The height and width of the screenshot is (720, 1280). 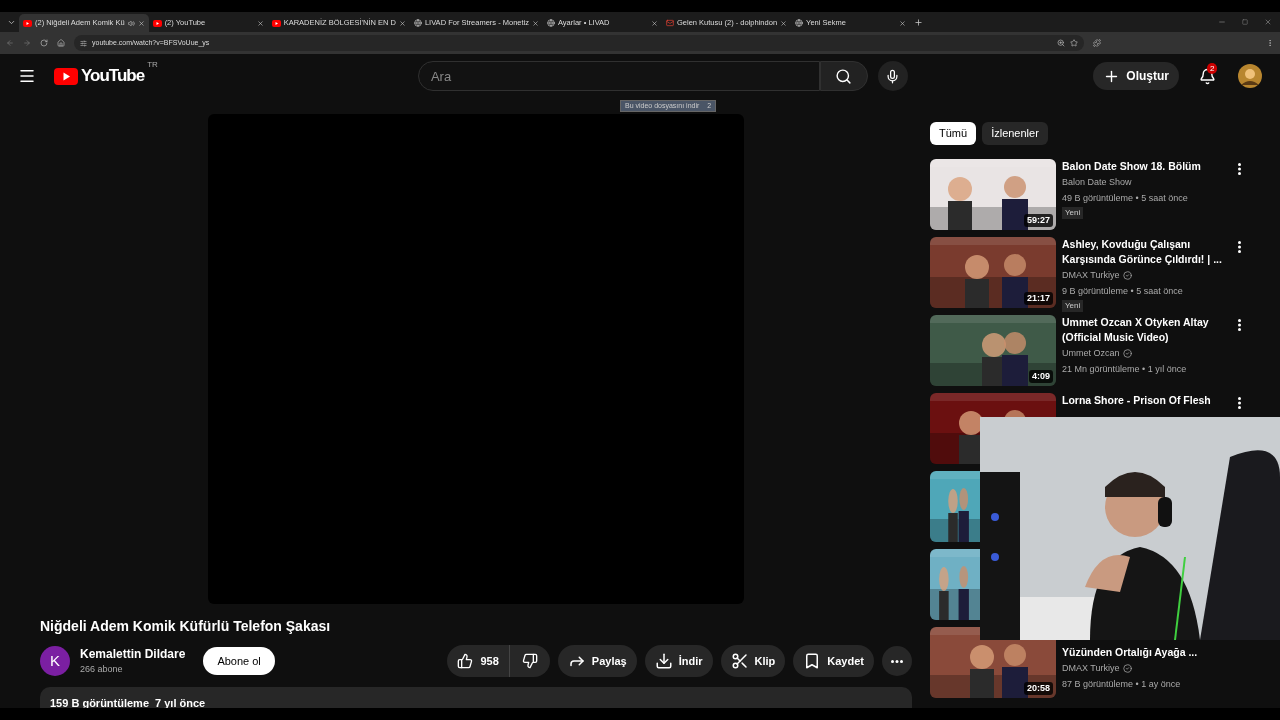 What do you see at coordinates (1097, 43) in the screenshot?
I see `extensions-icon` at bounding box center [1097, 43].